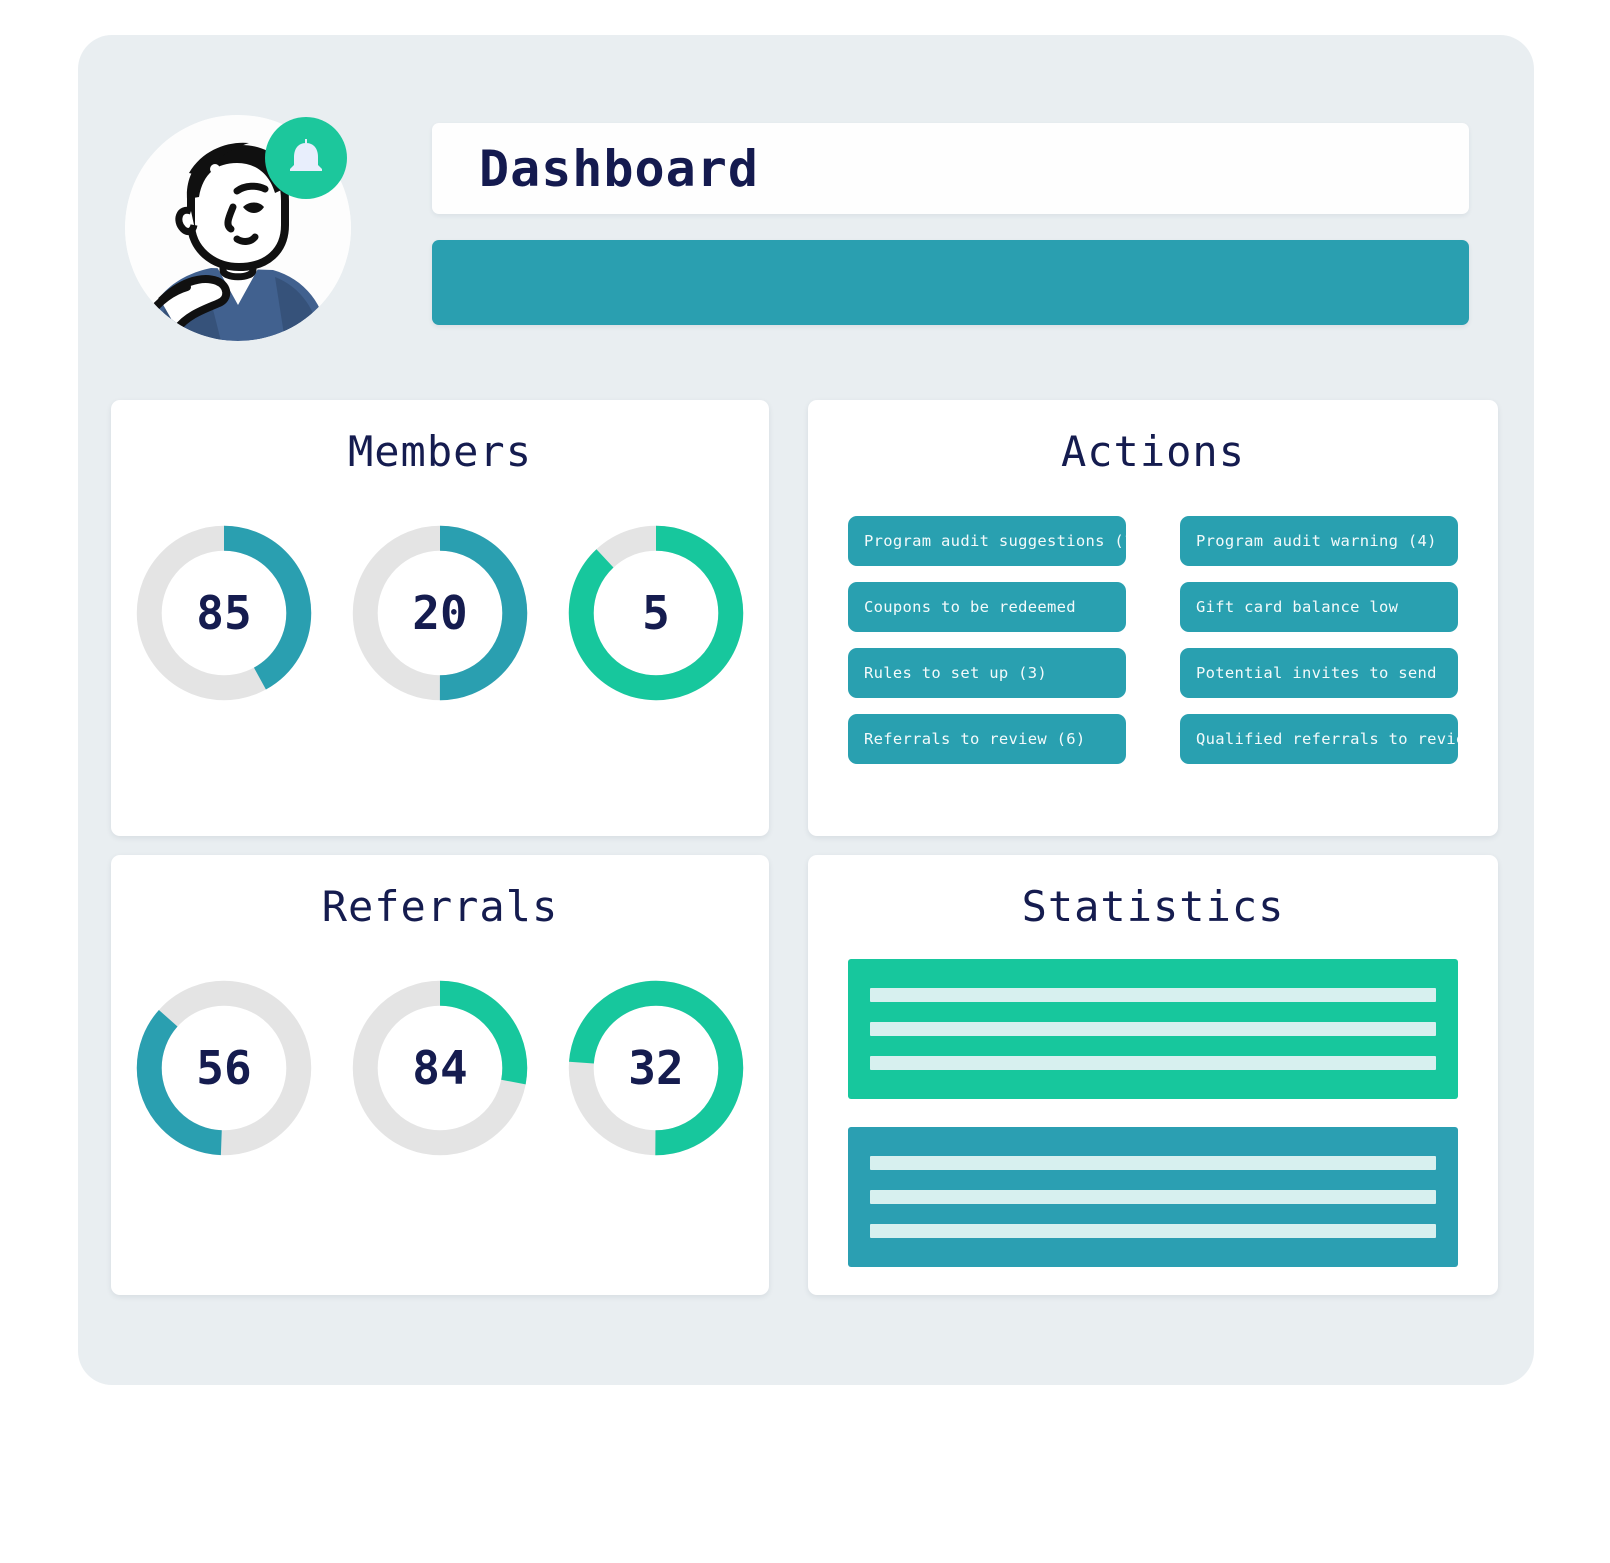 The height and width of the screenshot is (1563, 1610). I want to click on members-donut-1-value: 85, so click(224, 613).